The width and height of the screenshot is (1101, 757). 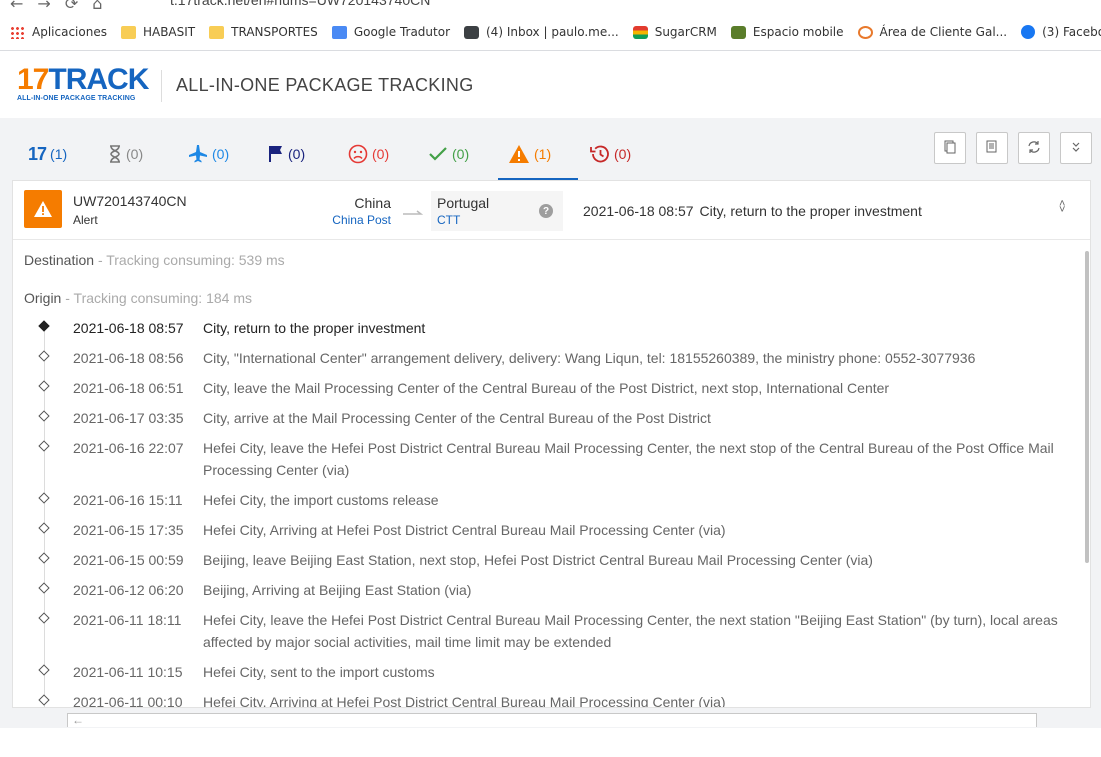 I want to click on apps-grid-icon, so click(x=17, y=32).